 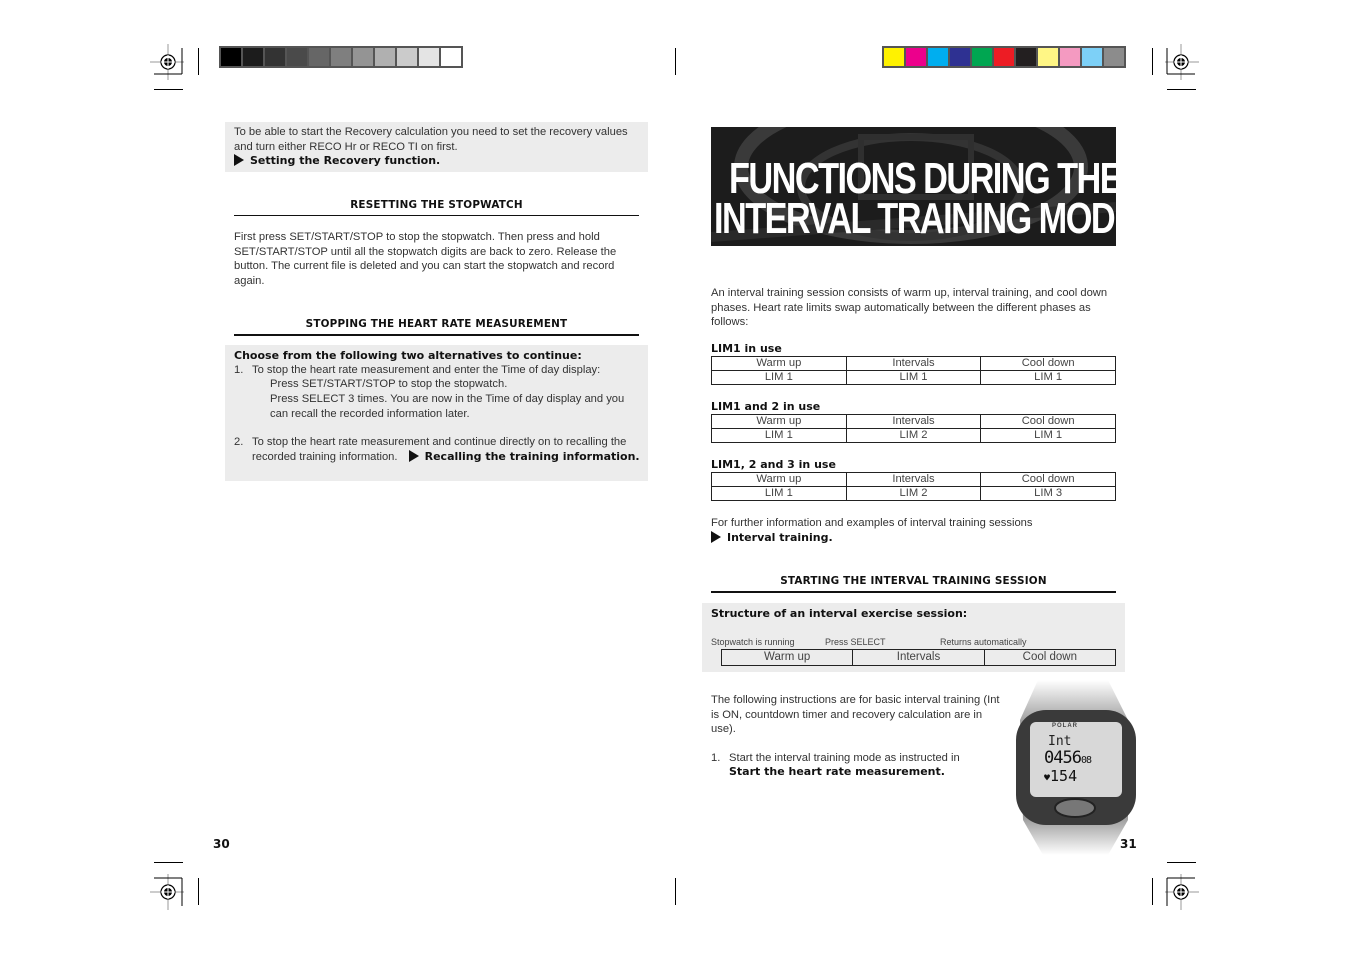 I want to click on lim-value-cell: LIM 3, so click(x=1048, y=493).